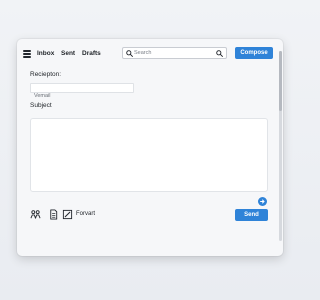 Image resolution: width=320 pixels, height=300 pixels. I want to click on search-icon, so click(129, 53).